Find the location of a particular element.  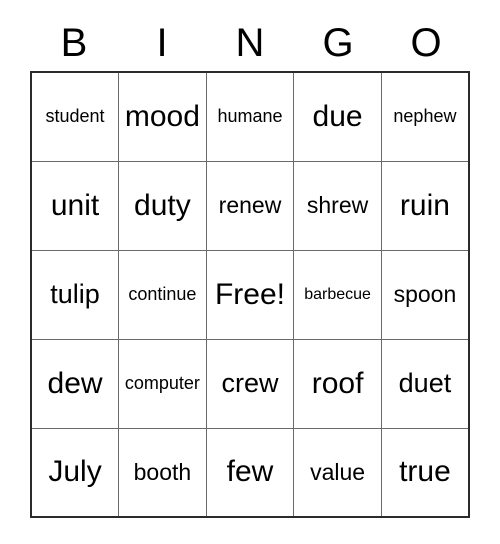

bingo-cell: roof is located at coordinates (337, 383).